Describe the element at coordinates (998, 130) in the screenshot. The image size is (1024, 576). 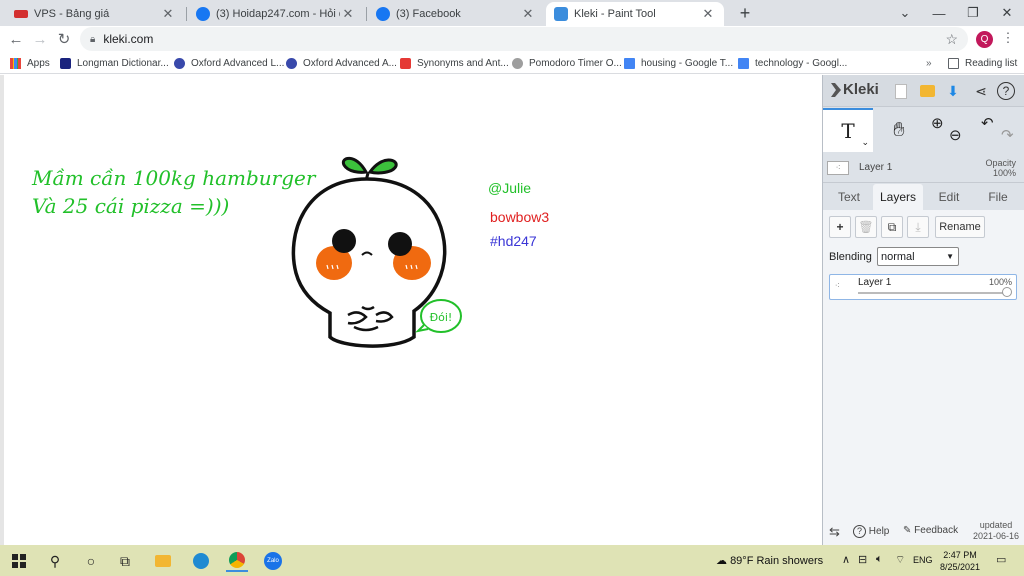
I see `undo-redo-icon: ↶ ↷` at that location.